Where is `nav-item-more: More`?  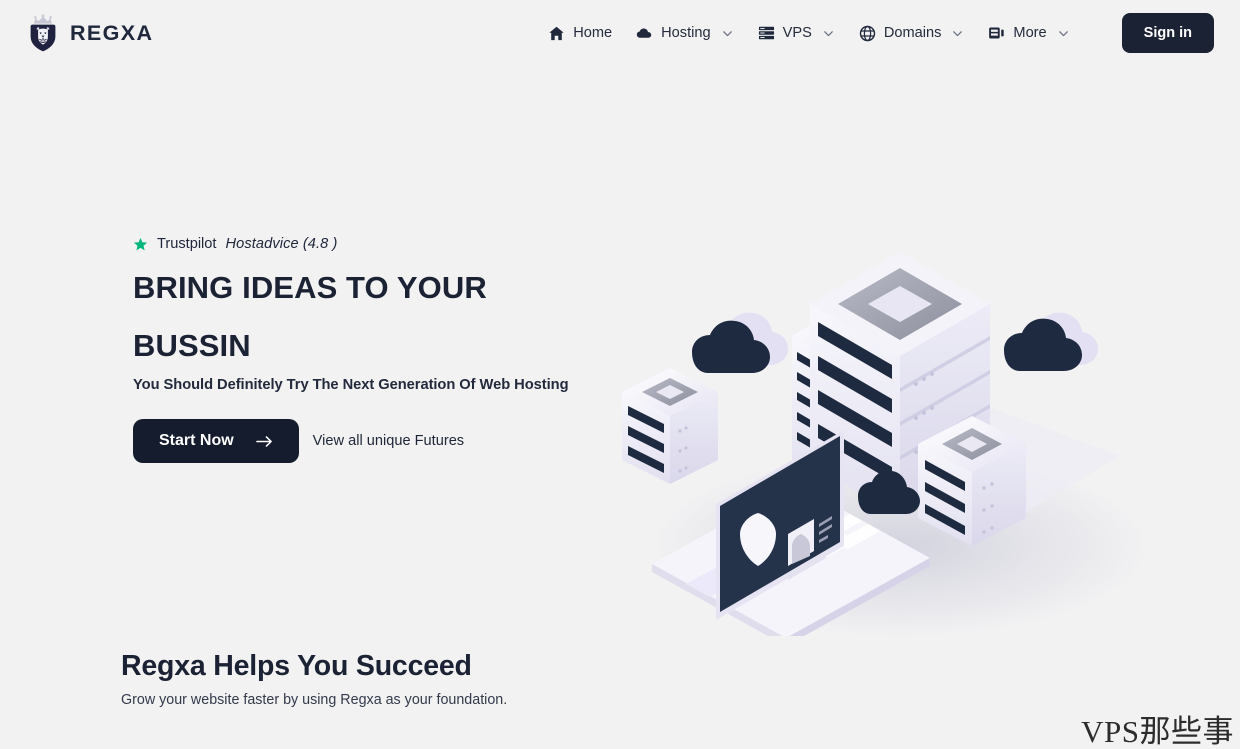 nav-item-more: More is located at coordinates (1028, 33).